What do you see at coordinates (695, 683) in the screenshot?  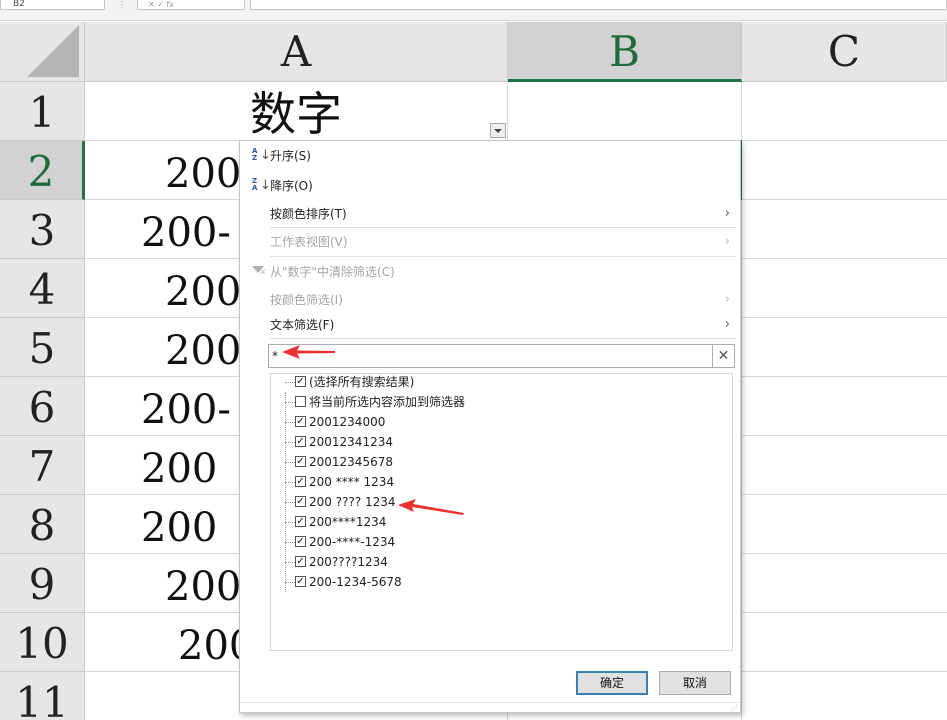 I see `cancel-button: 取消` at bounding box center [695, 683].